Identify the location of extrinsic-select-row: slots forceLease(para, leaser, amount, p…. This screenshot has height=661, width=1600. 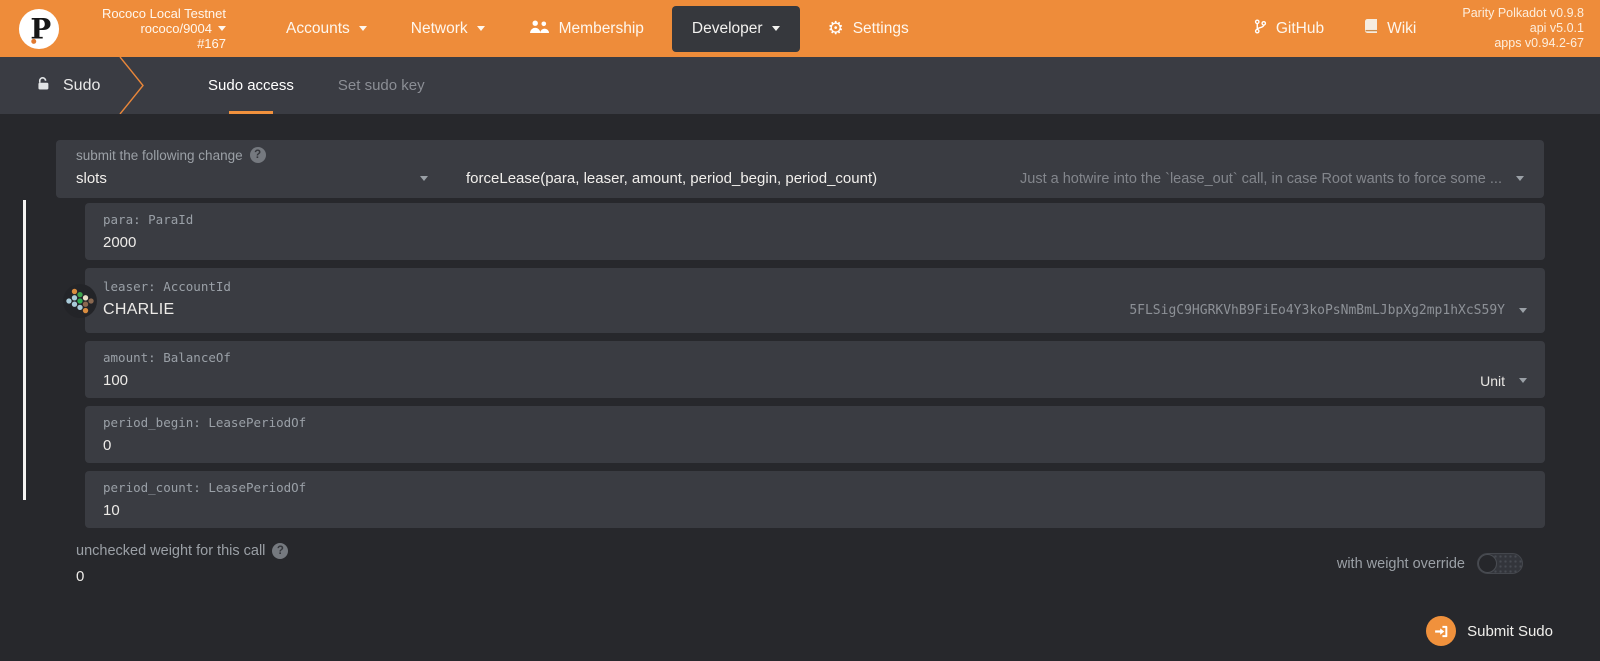
(800, 178).